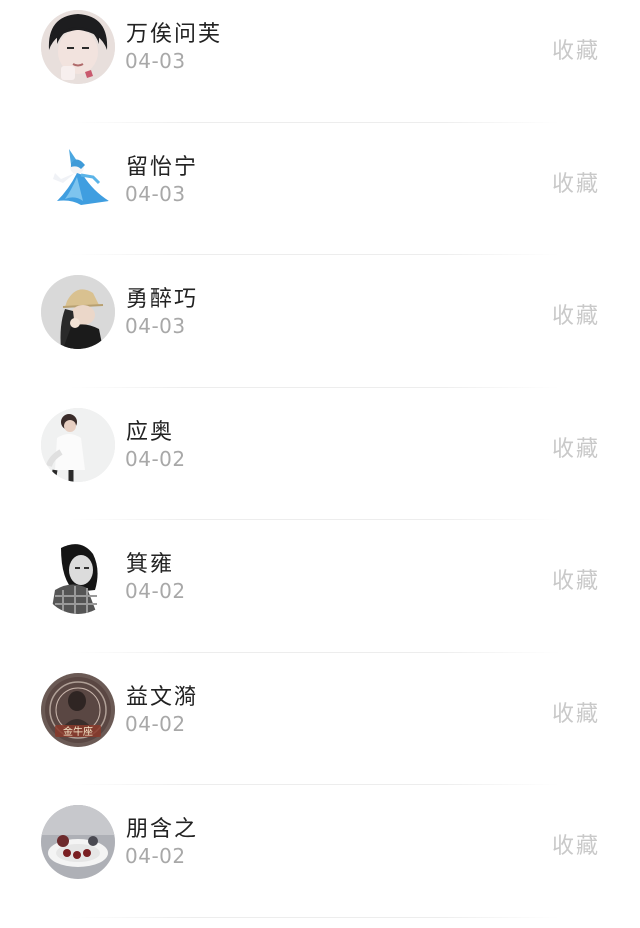  I want to click on user-name: 勇醉巧, so click(162, 299).